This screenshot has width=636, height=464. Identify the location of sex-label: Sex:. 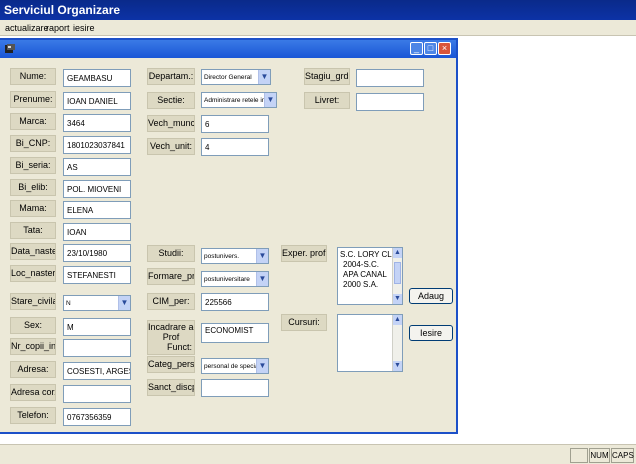
(33, 325).